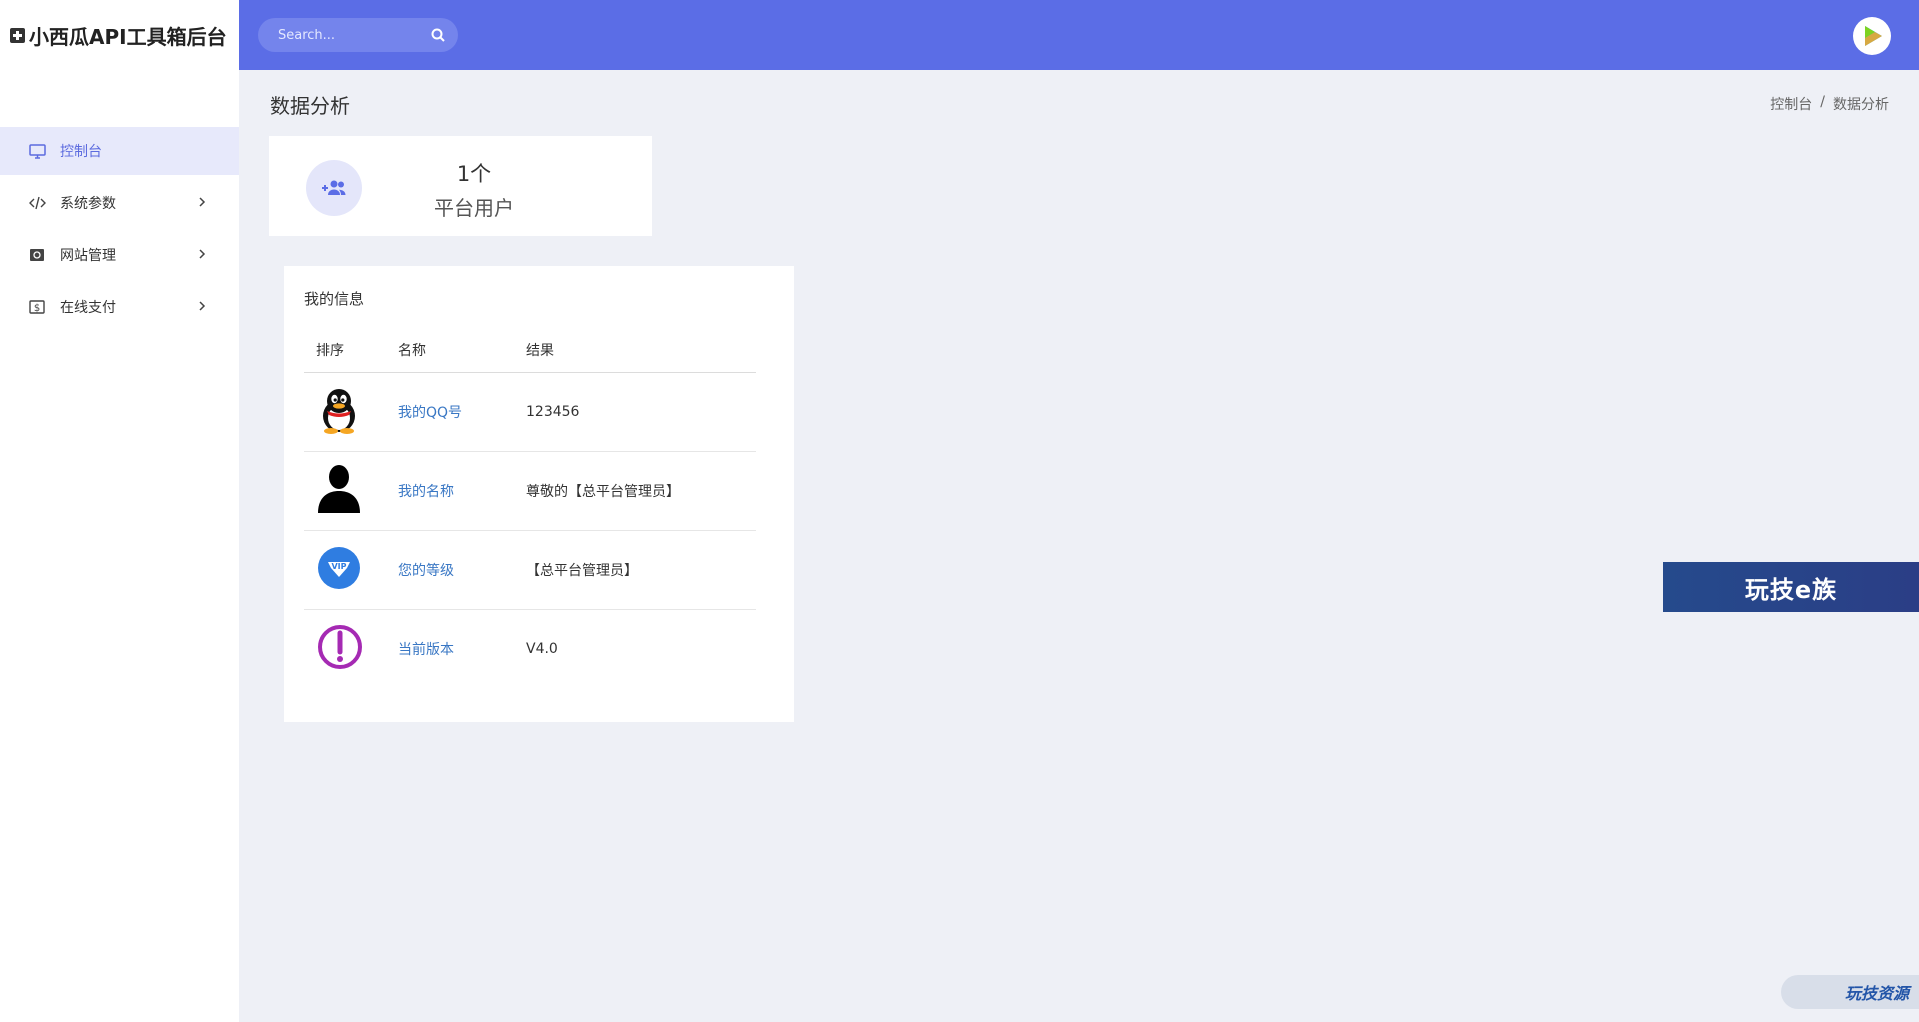 This screenshot has width=1919, height=1022. Describe the element at coordinates (119, 255) in the screenshot. I see `sidebar-item-site-manage: 网站管理` at that location.